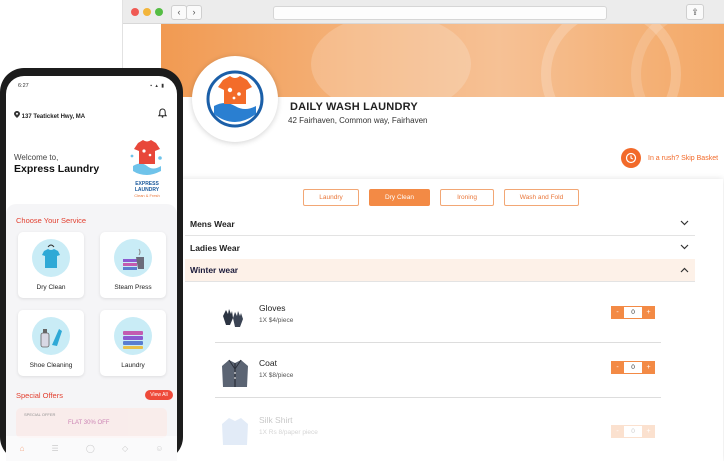  What do you see at coordinates (89, 423) in the screenshot?
I see `offer-text: FLAT 30% OFF` at bounding box center [89, 423].